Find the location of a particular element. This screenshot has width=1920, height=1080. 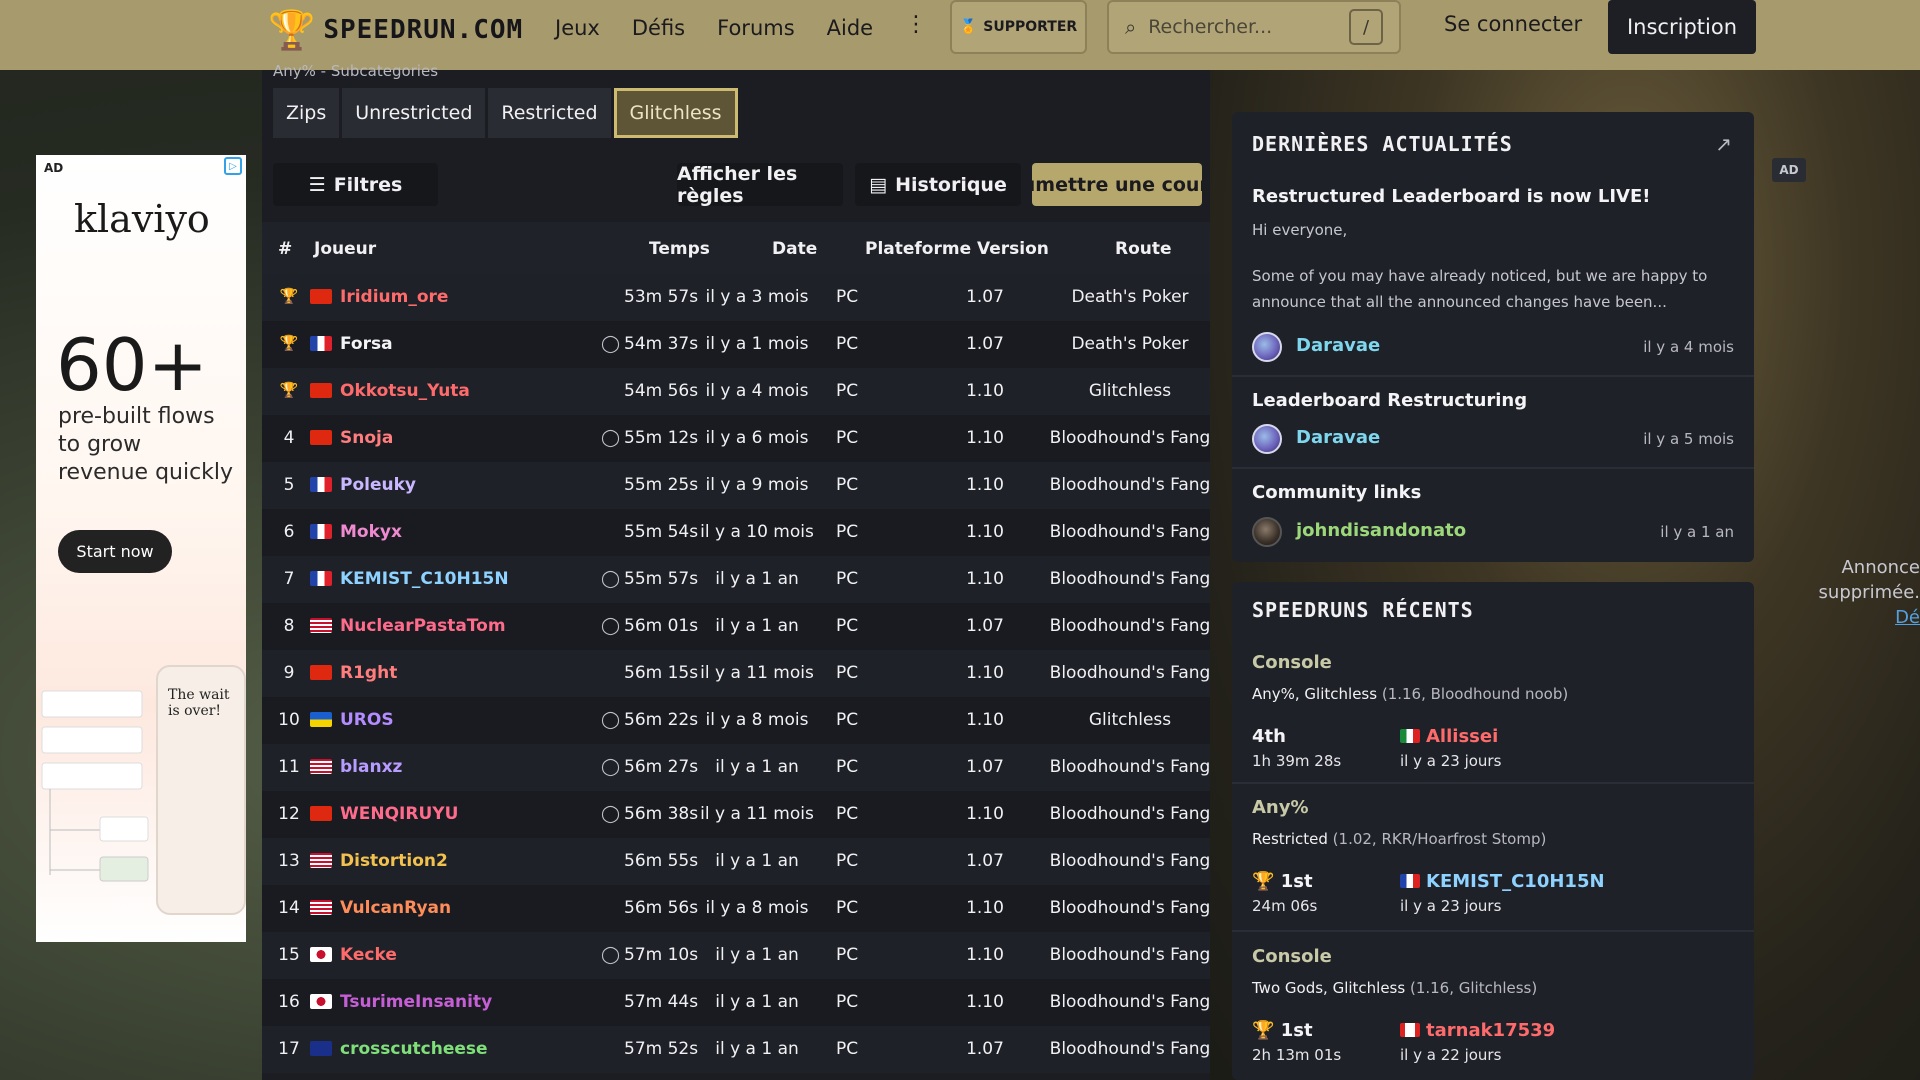

tab-glitchless: Glitchless is located at coordinates (675, 113).